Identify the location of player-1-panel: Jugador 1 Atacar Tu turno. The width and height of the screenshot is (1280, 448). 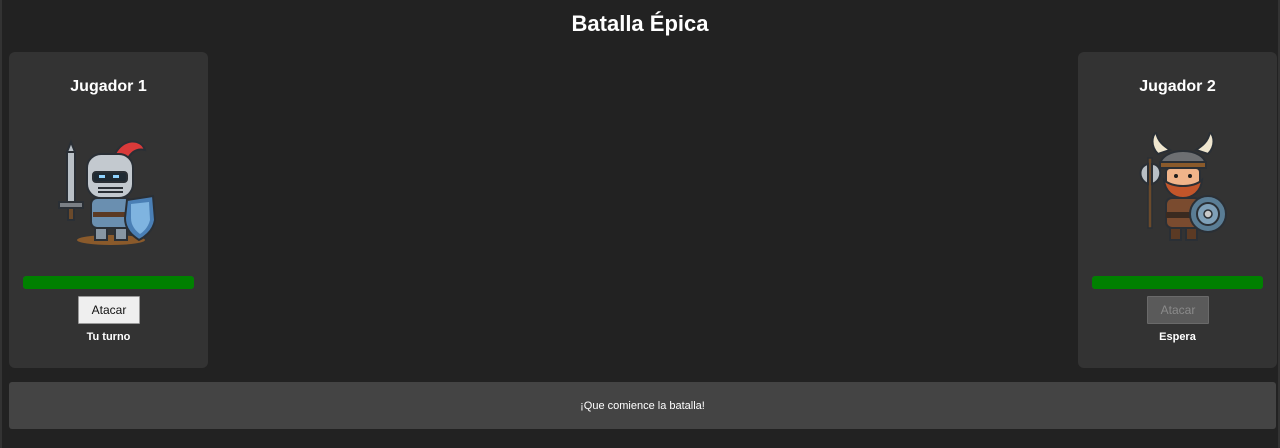
(108, 210).